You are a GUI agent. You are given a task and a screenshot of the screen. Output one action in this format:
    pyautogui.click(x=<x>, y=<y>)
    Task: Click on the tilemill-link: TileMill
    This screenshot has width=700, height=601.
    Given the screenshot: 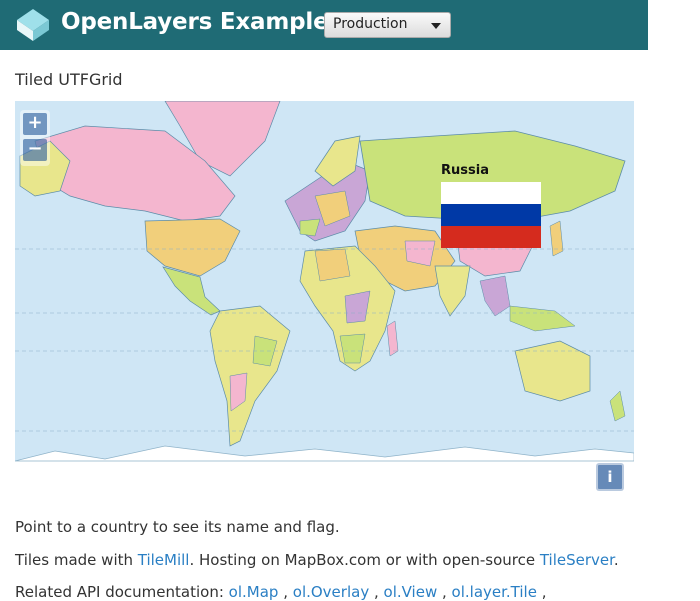 What is the action you would take?
    pyautogui.click(x=164, y=560)
    